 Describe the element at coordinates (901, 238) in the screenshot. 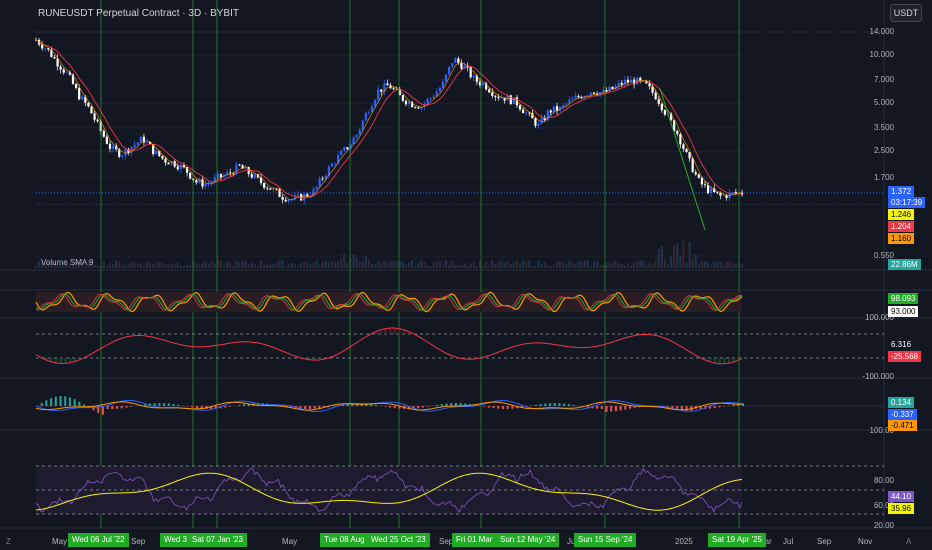

I see `price-tag: 1.160` at that location.